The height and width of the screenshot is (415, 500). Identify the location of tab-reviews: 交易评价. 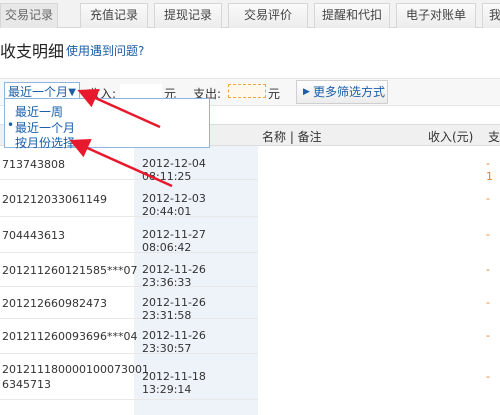
(268, 15).